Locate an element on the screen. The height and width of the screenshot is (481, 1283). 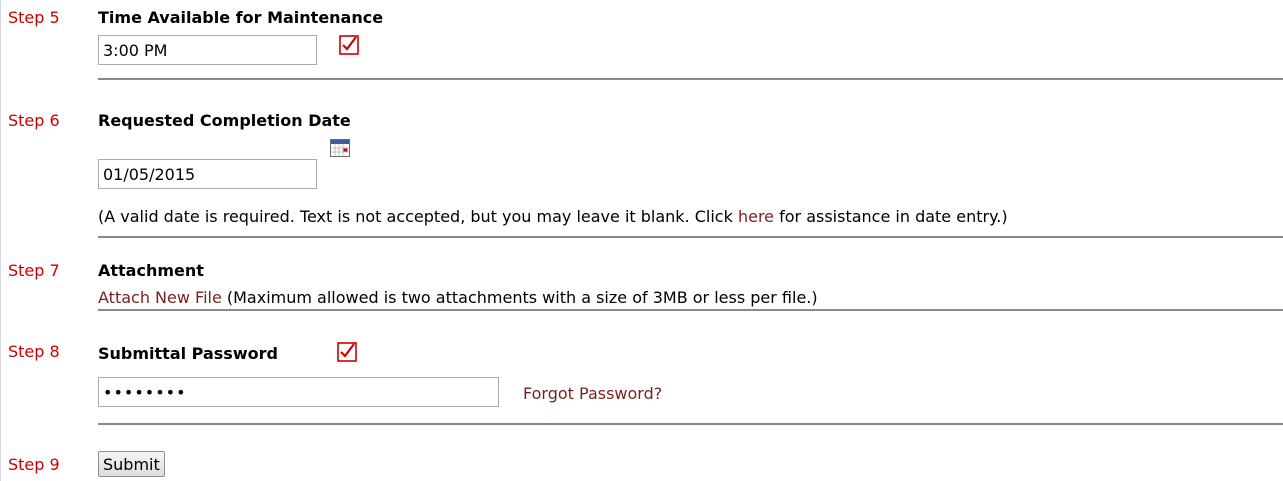
step-6-label: Step 6 is located at coordinates (34, 120).